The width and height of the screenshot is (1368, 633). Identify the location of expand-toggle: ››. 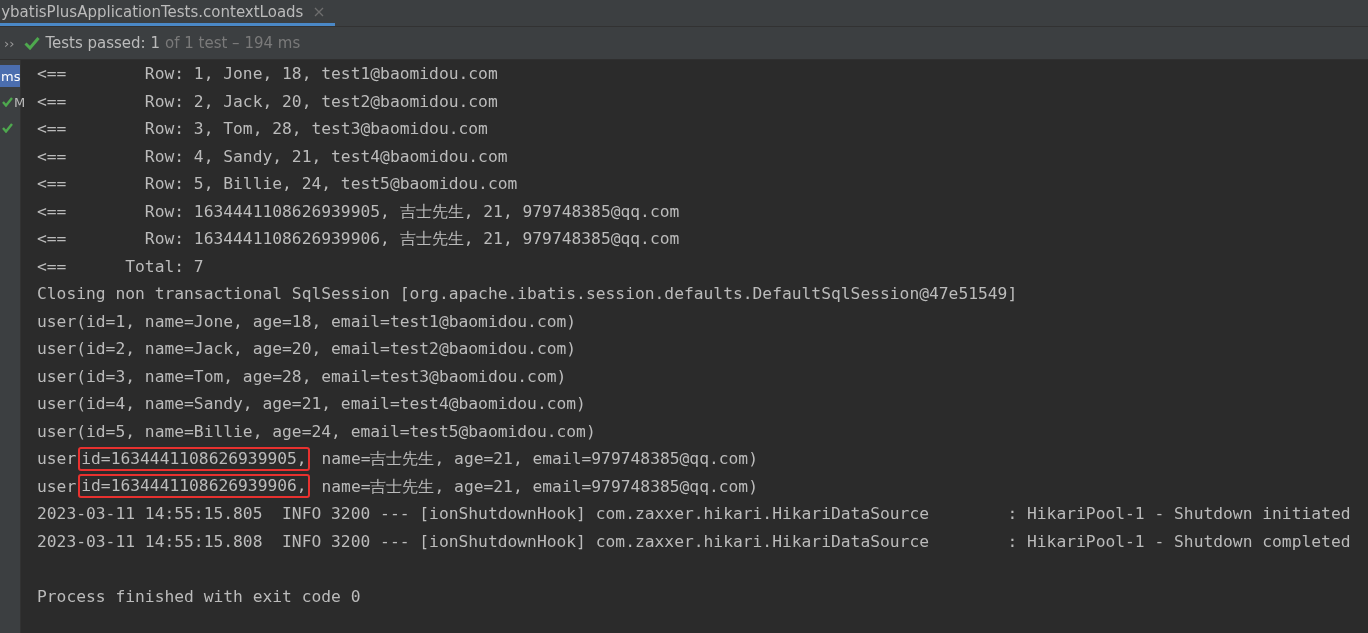
(9, 43).